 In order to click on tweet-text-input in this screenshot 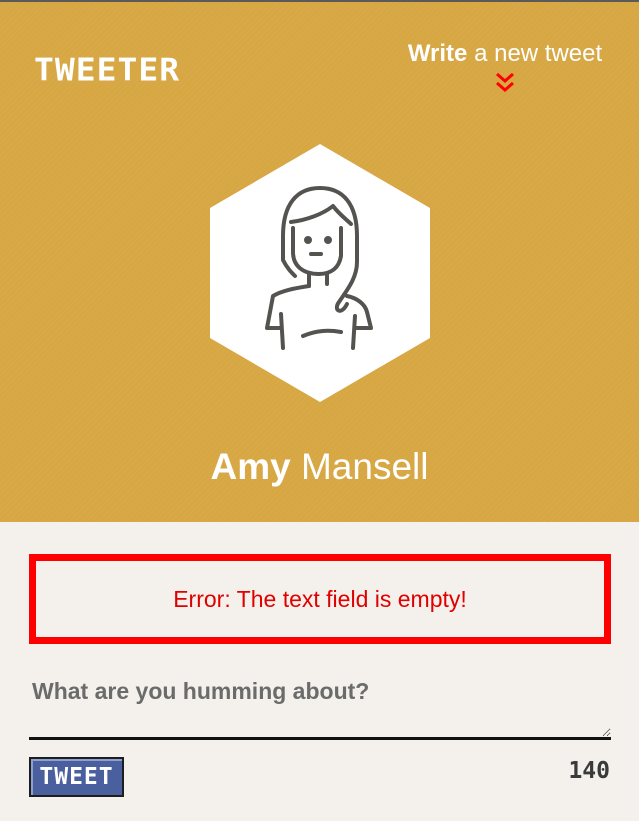, I will do `click(320, 702)`.